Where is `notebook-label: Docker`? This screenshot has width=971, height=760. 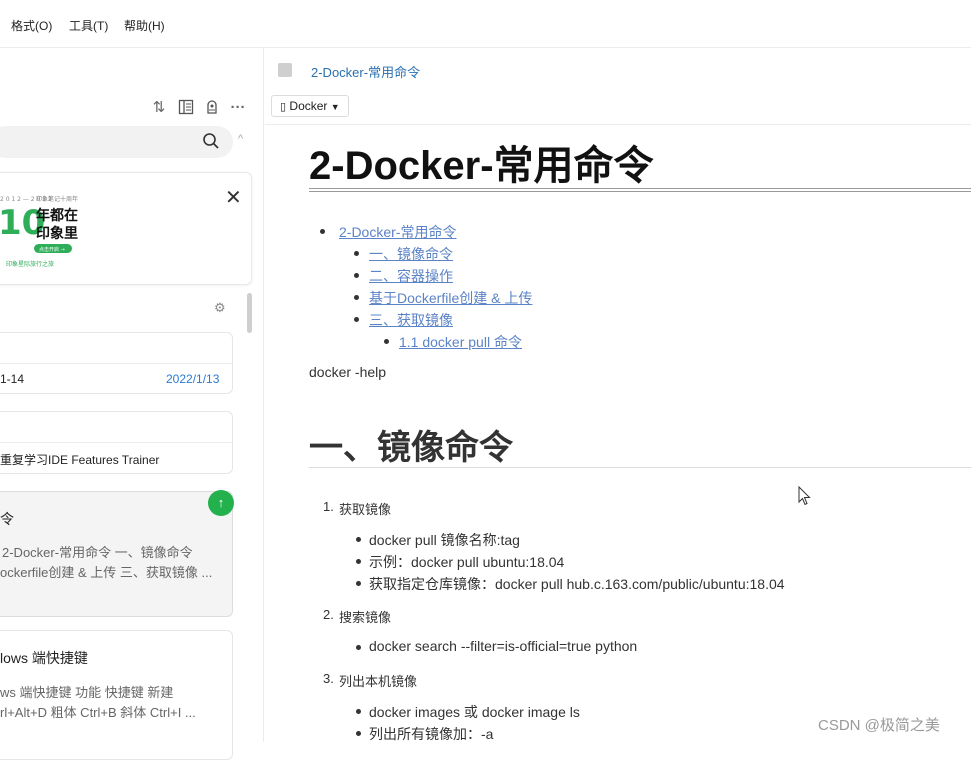
notebook-label: Docker is located at coordinates (308, 106).